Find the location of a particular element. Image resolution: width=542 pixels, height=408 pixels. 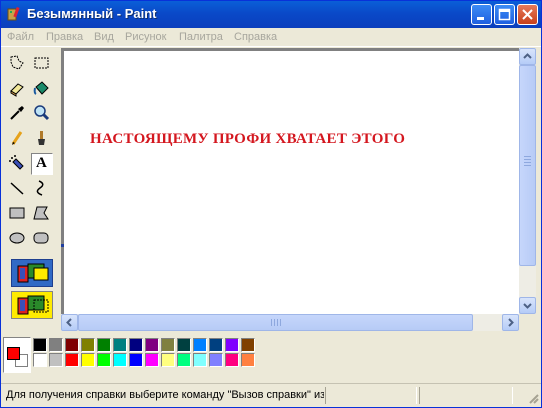

chevron-left-icon is located at coordinates (69, 322).